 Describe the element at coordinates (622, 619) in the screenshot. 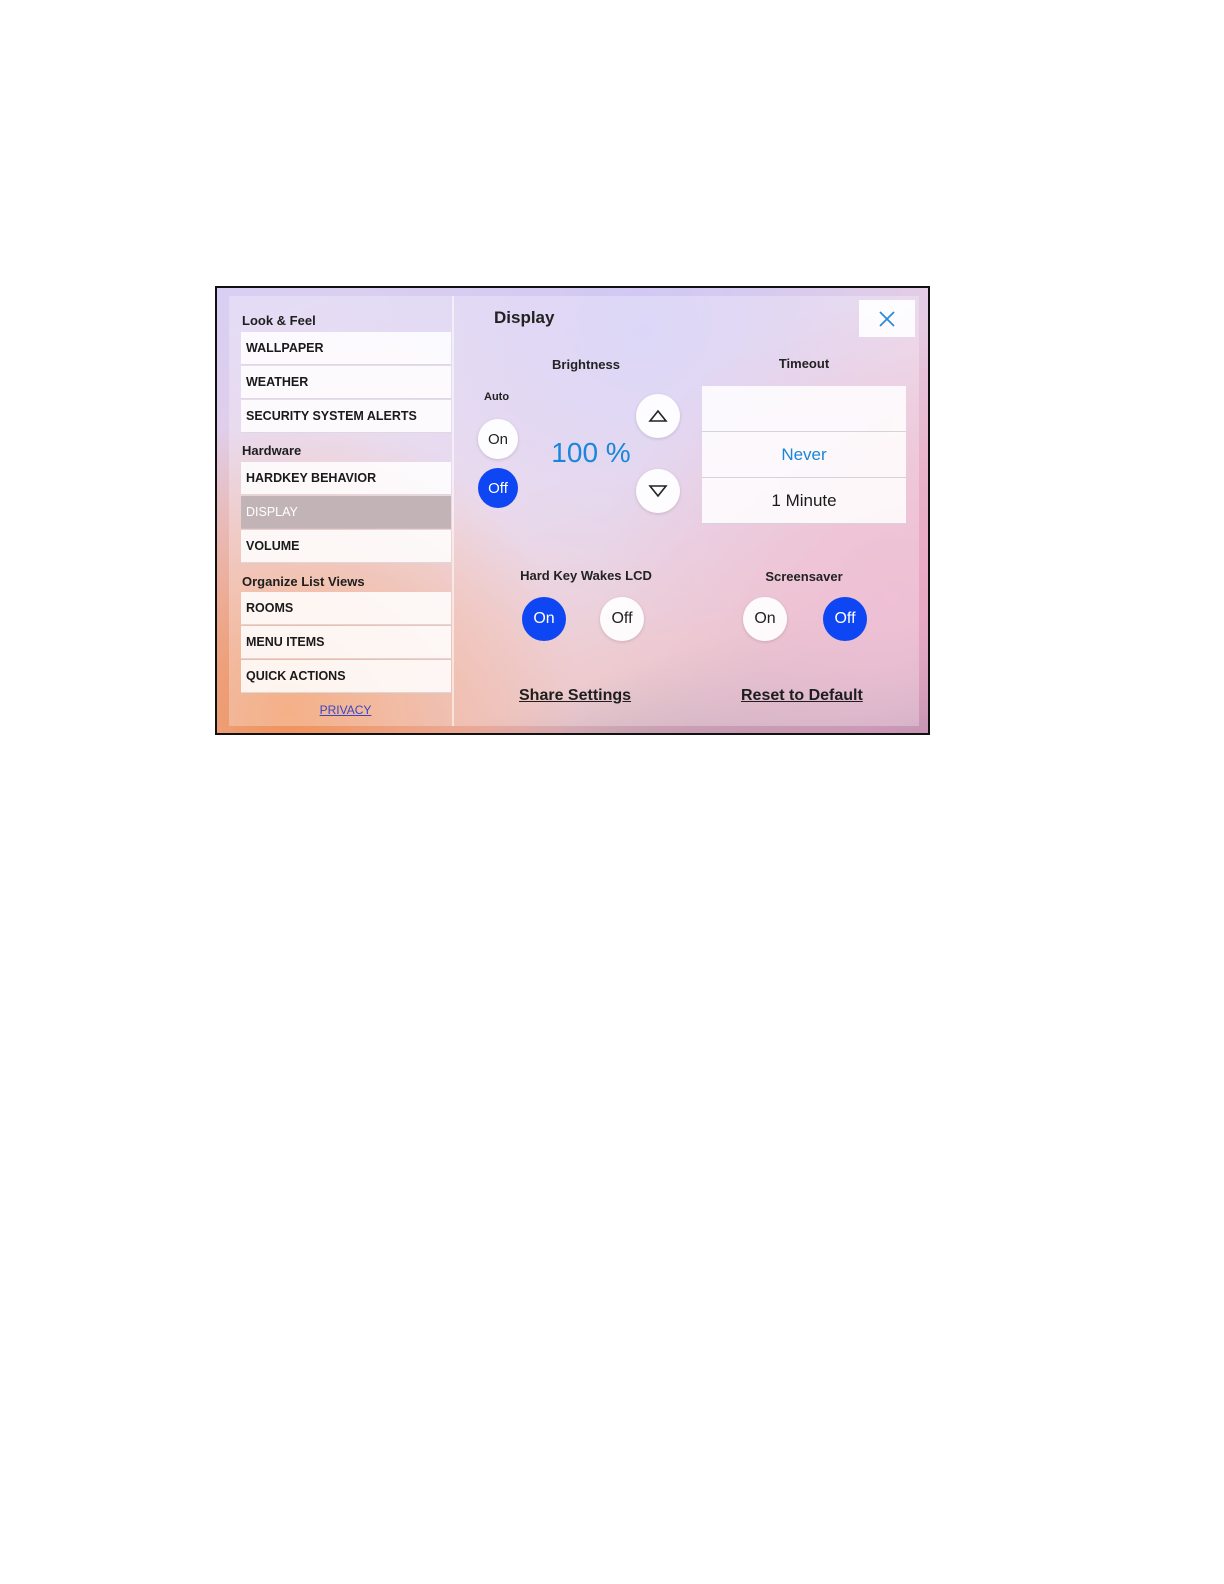

I see `hard-key-off-button: Off` at that location.